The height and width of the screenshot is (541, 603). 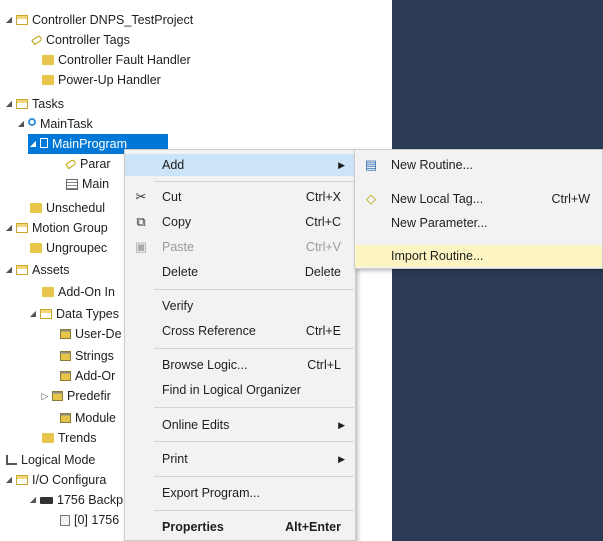 What do you see at coordinates (80, 40) in the screenshot?
I see `tree-item-controller-tags: Controller Tags` at bounding box center [80, 40].